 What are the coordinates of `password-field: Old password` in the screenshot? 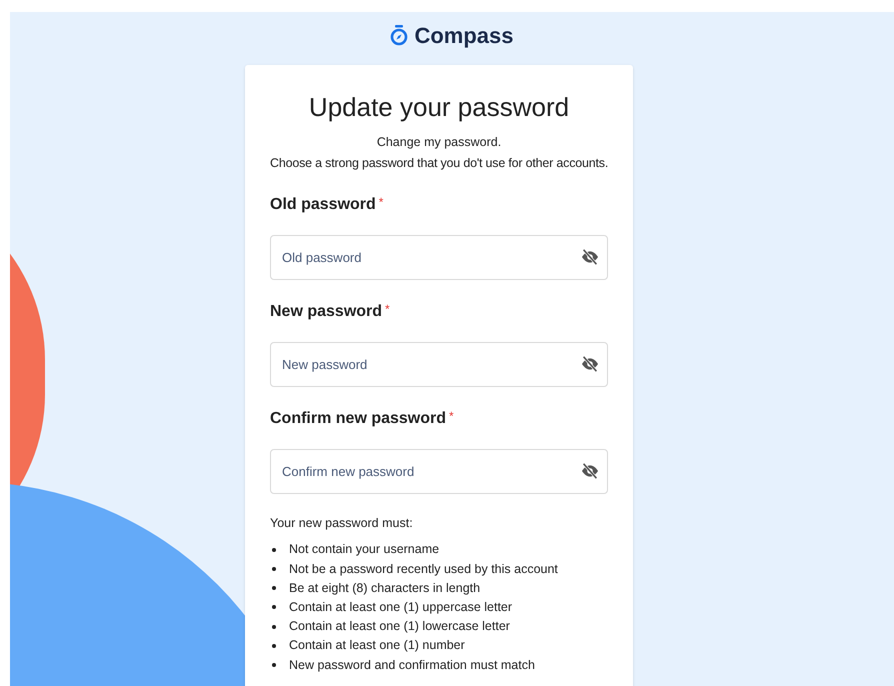 It's located at (439, 257).